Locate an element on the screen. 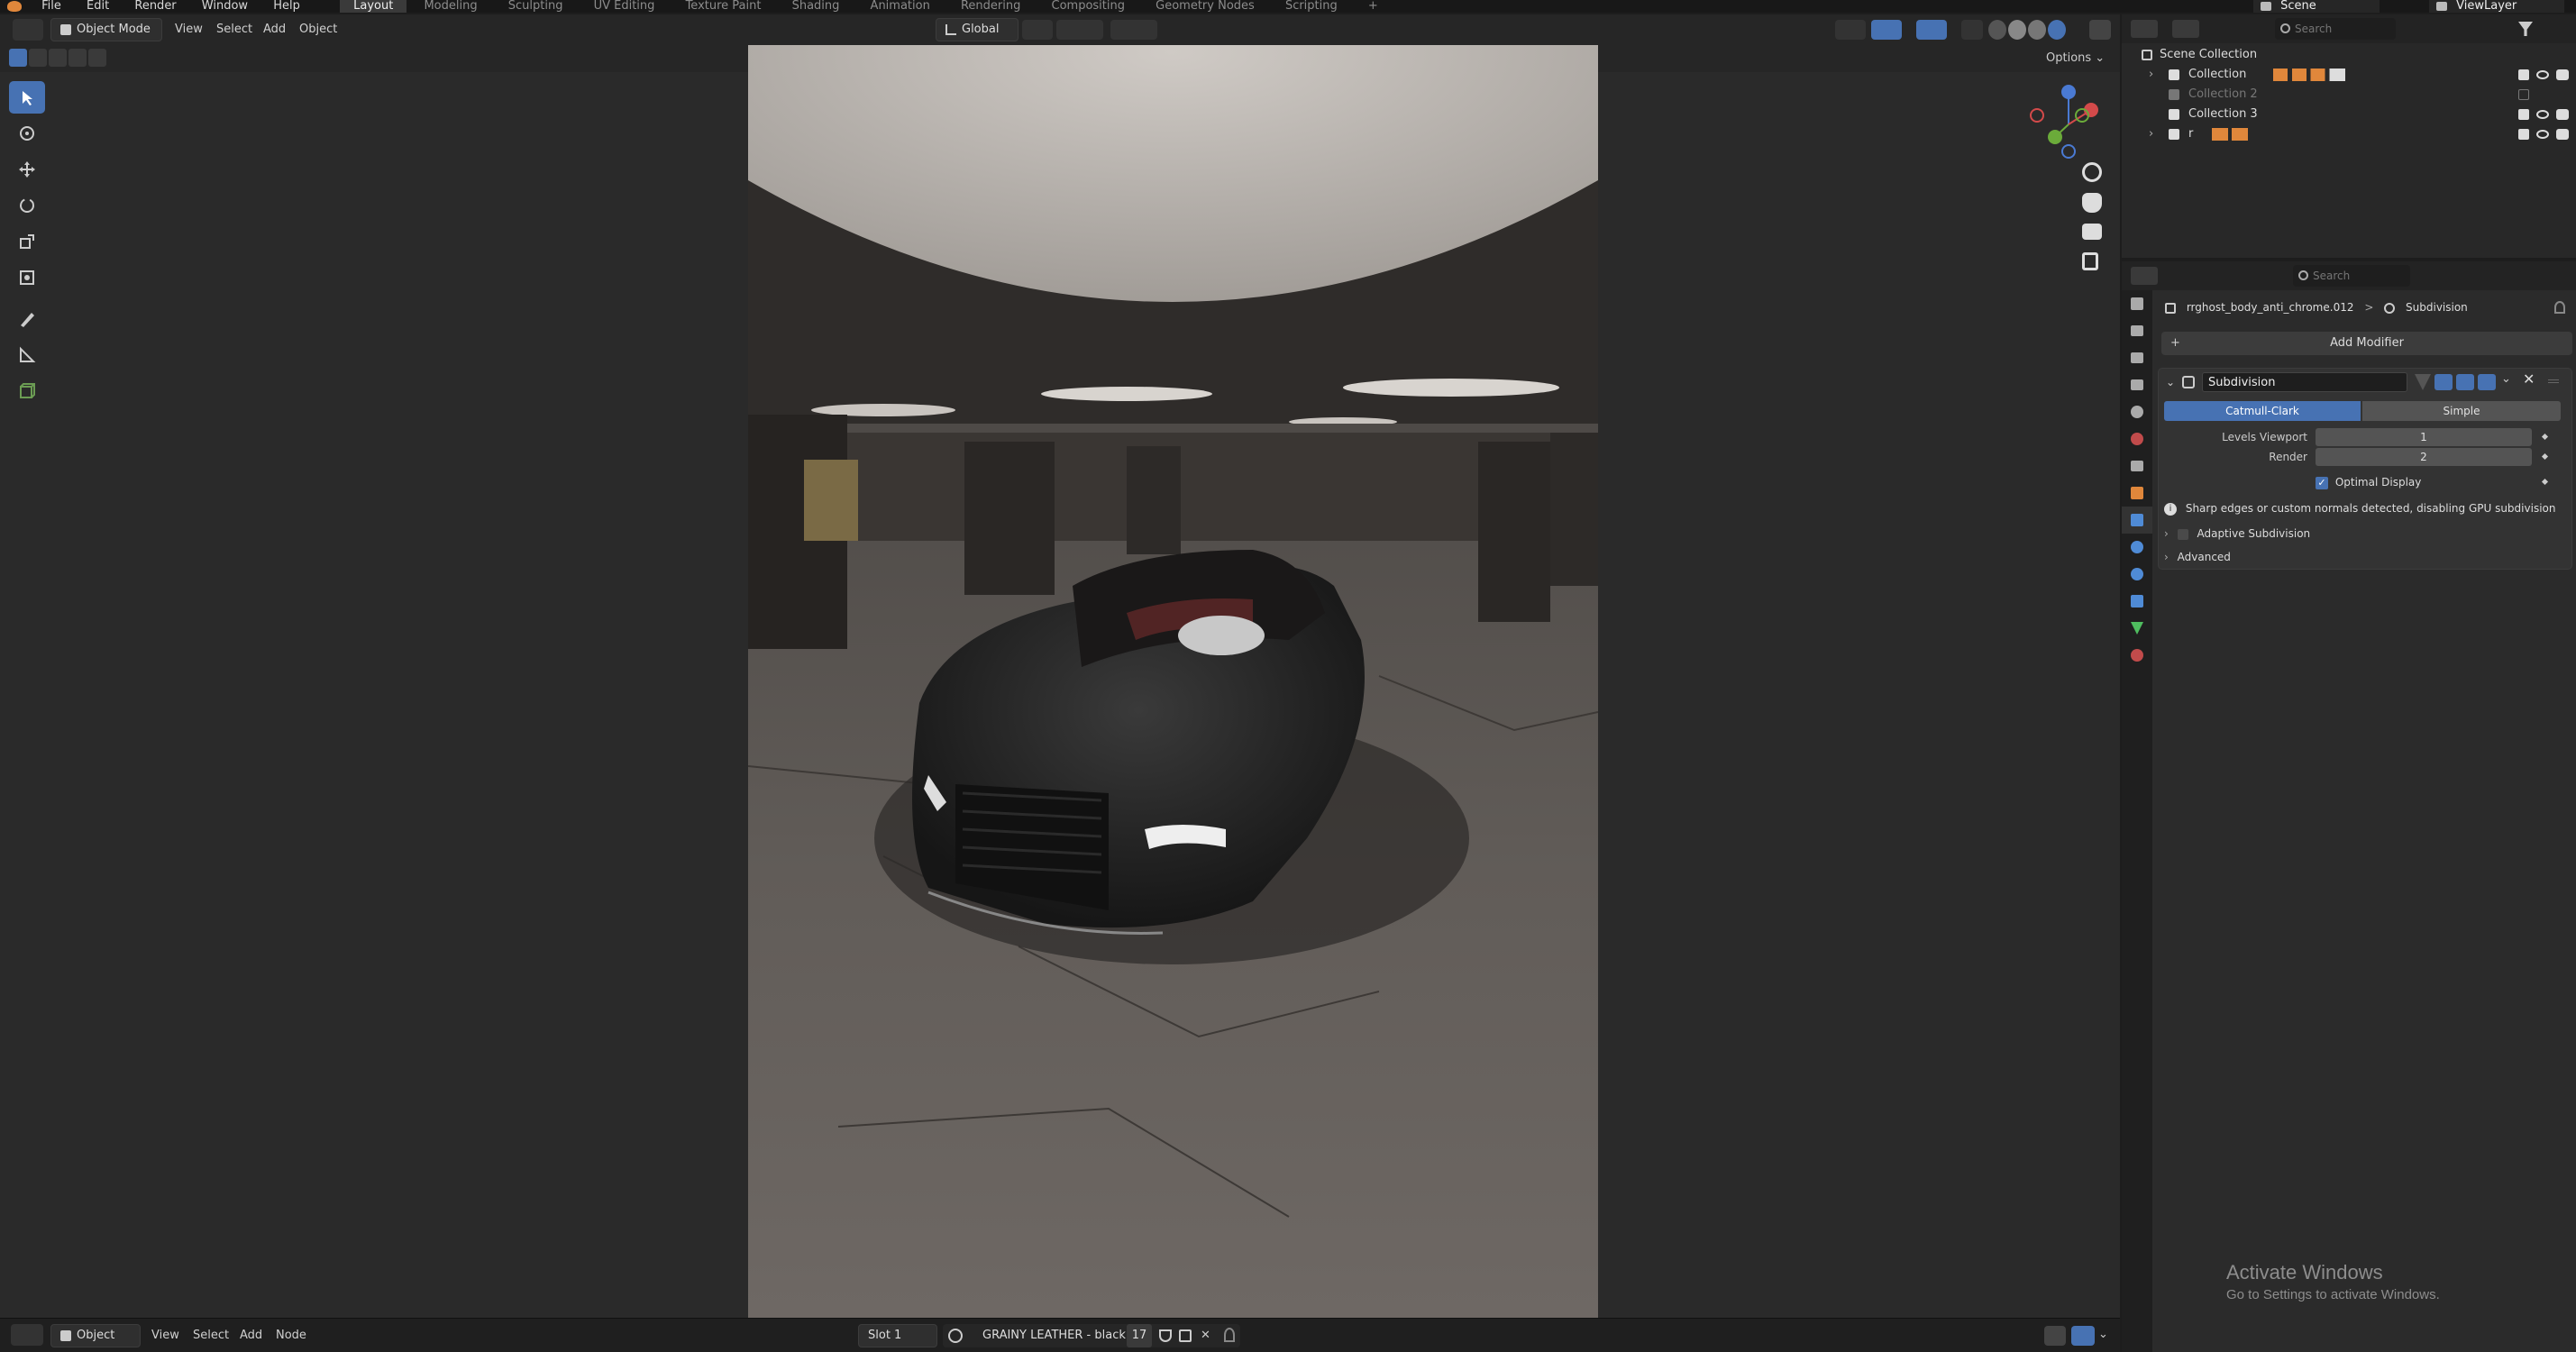 The height and width of the screenshot is (1352, 2576). outliner-search is located at coordinates (2335, 29).